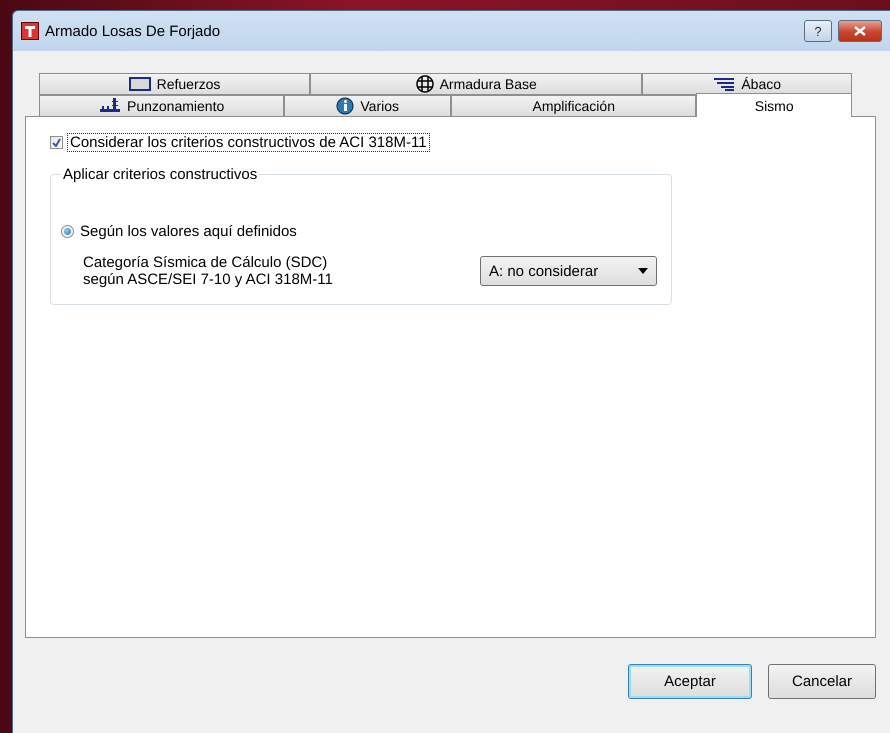 The width and height of the screenshot is (890, 733). Describe the element at coordinates (368, 106) in the screenshot. I see `tab: Varios` at that location.